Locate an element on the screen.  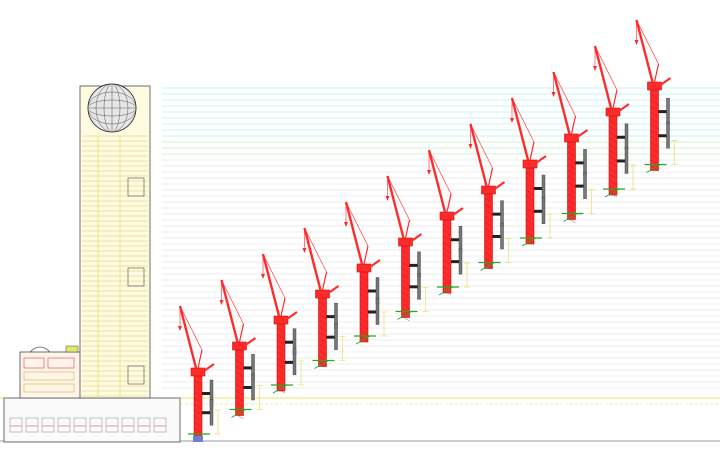
crane-footing is located at coordinates (198, 439).